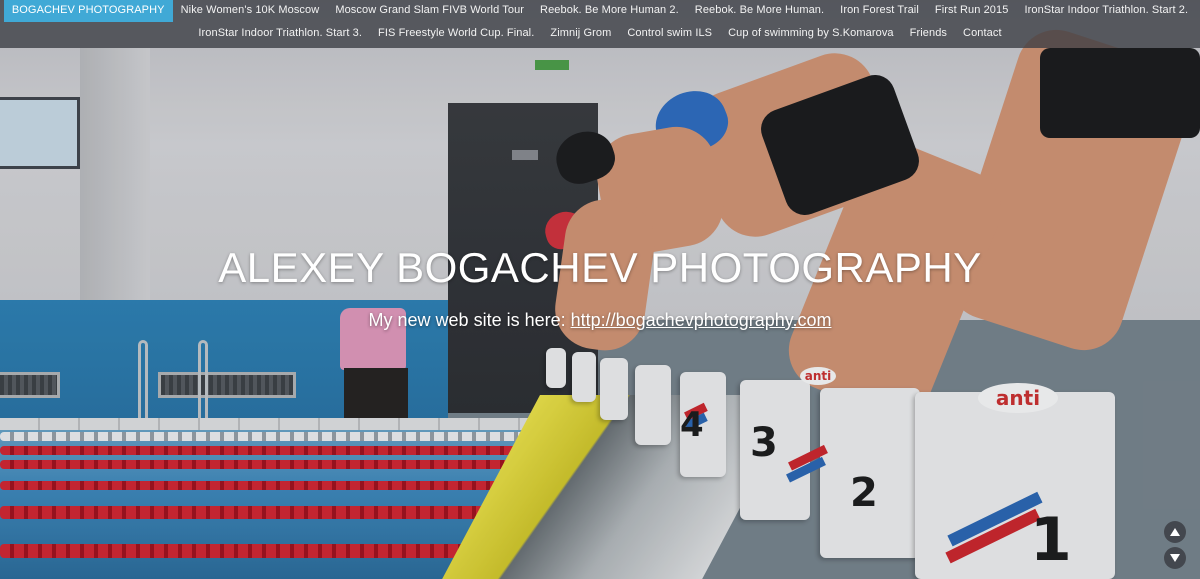 Image resolution: width=1200 pixels, height=579 pixels. What do you see at coordinates (879, 11) in the screenshot?
I see `nav-item-iron-forest-trail: Iron Forest Trail` at bounding box center [879, 11].